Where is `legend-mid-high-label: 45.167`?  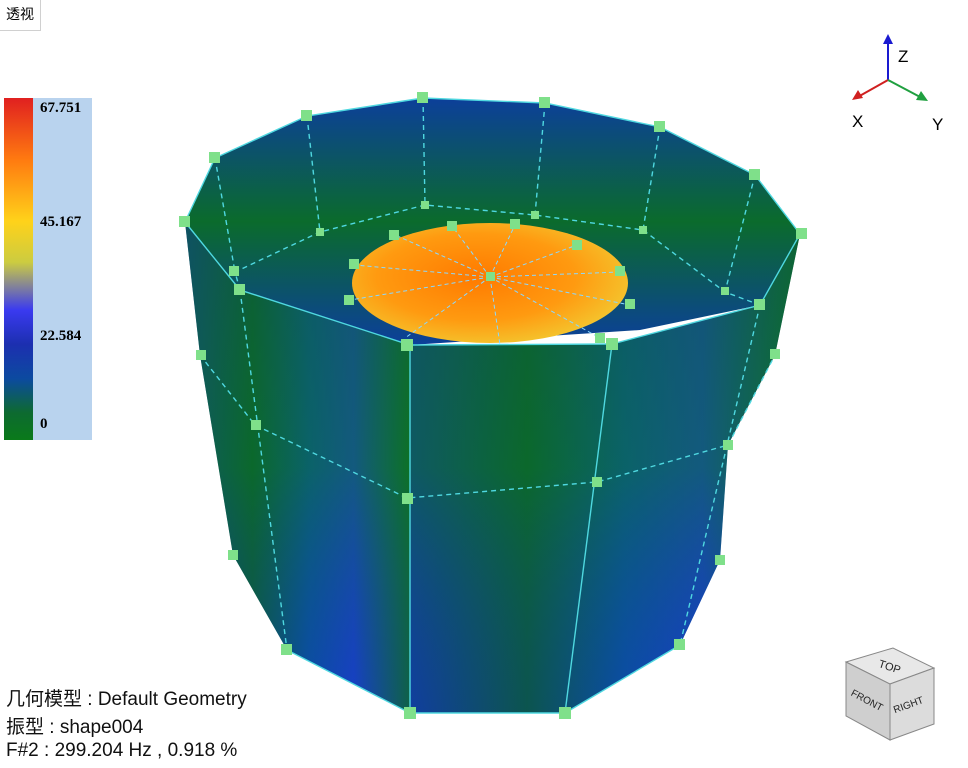 legend-mid-high-label: 45.167 is located at coordinates (61, 222).